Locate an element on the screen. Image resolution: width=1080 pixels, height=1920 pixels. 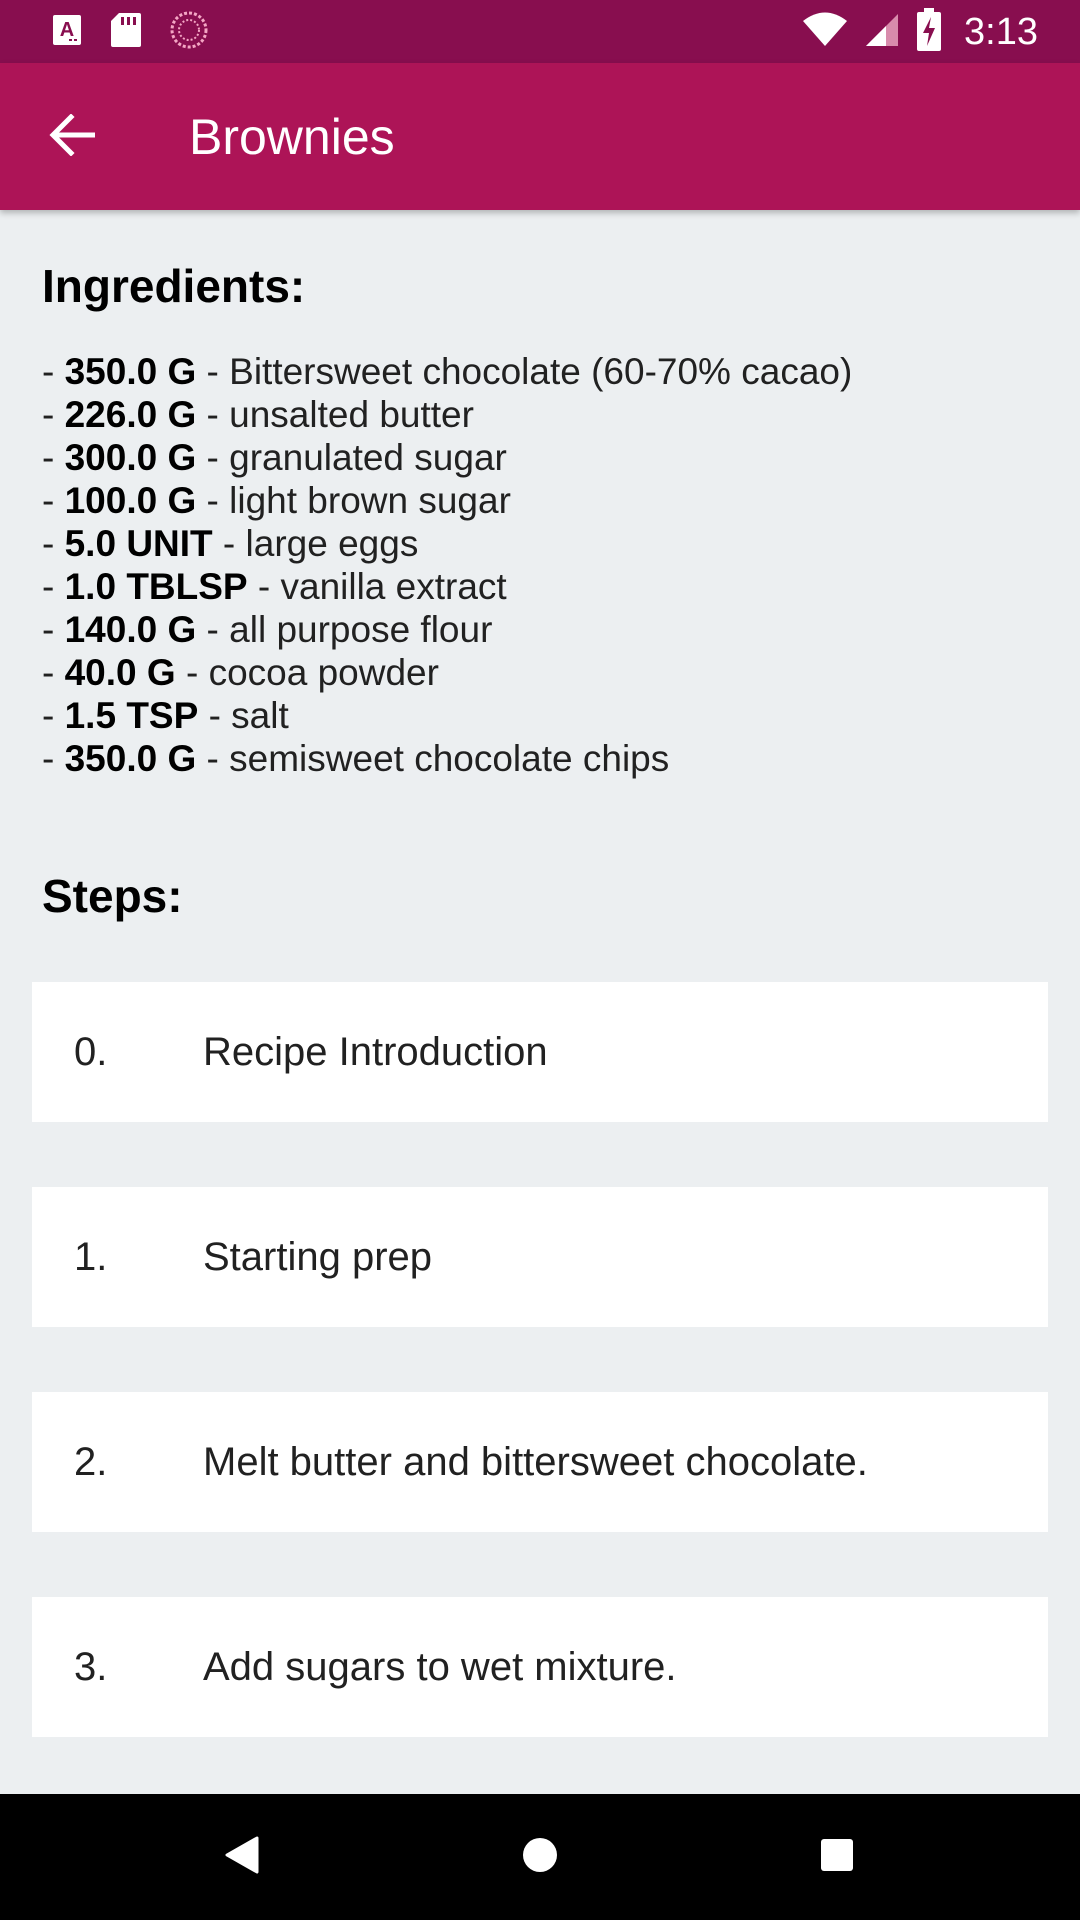
steps-heading: Steps: is located at coordinates (112, 896).